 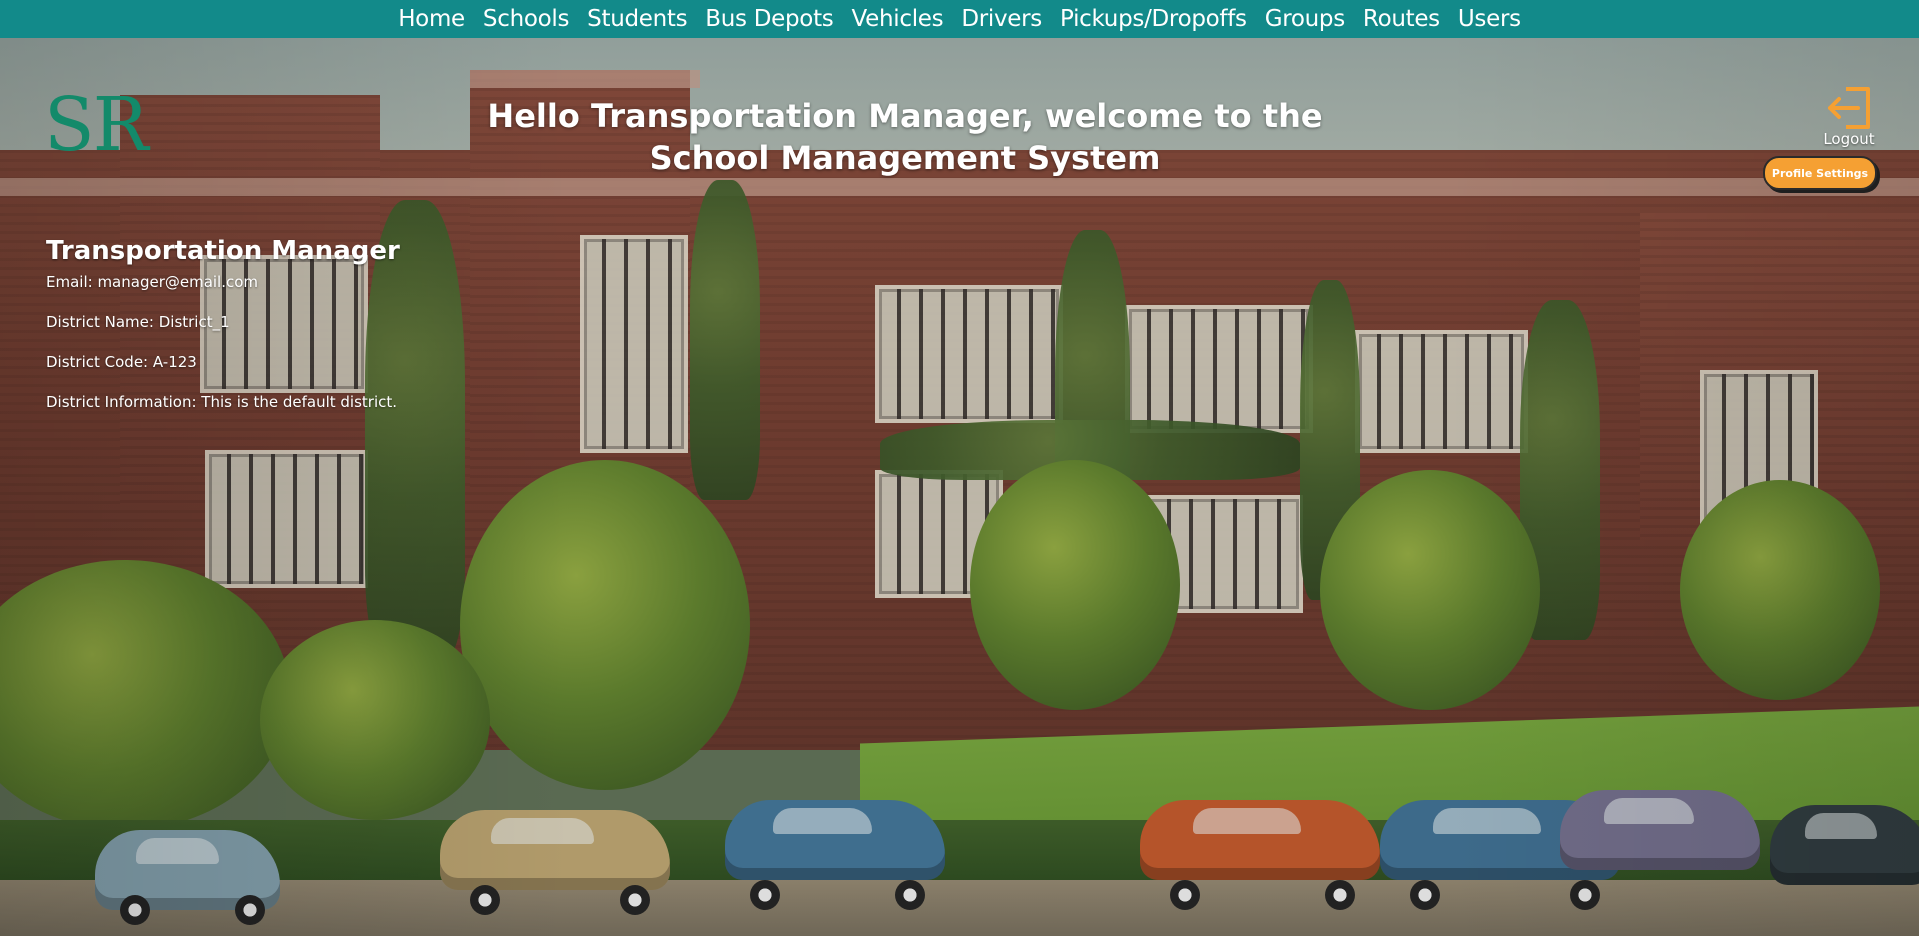 I want to click on profile-role-title: Transportation Manager, so click(x=223, y=251).